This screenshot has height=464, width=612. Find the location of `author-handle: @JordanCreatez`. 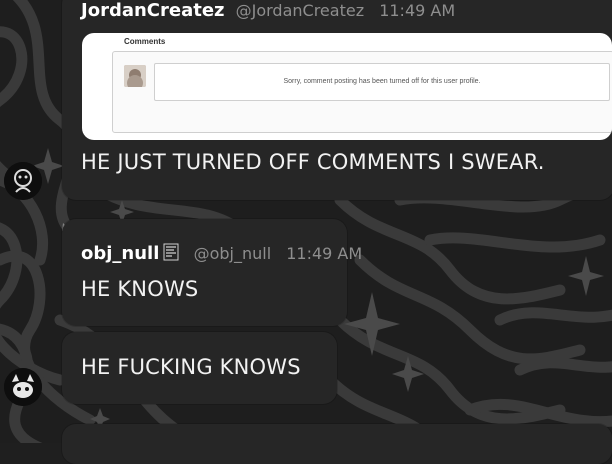

author-handle: @JordanCreatez is located at coordinates (300, 10).